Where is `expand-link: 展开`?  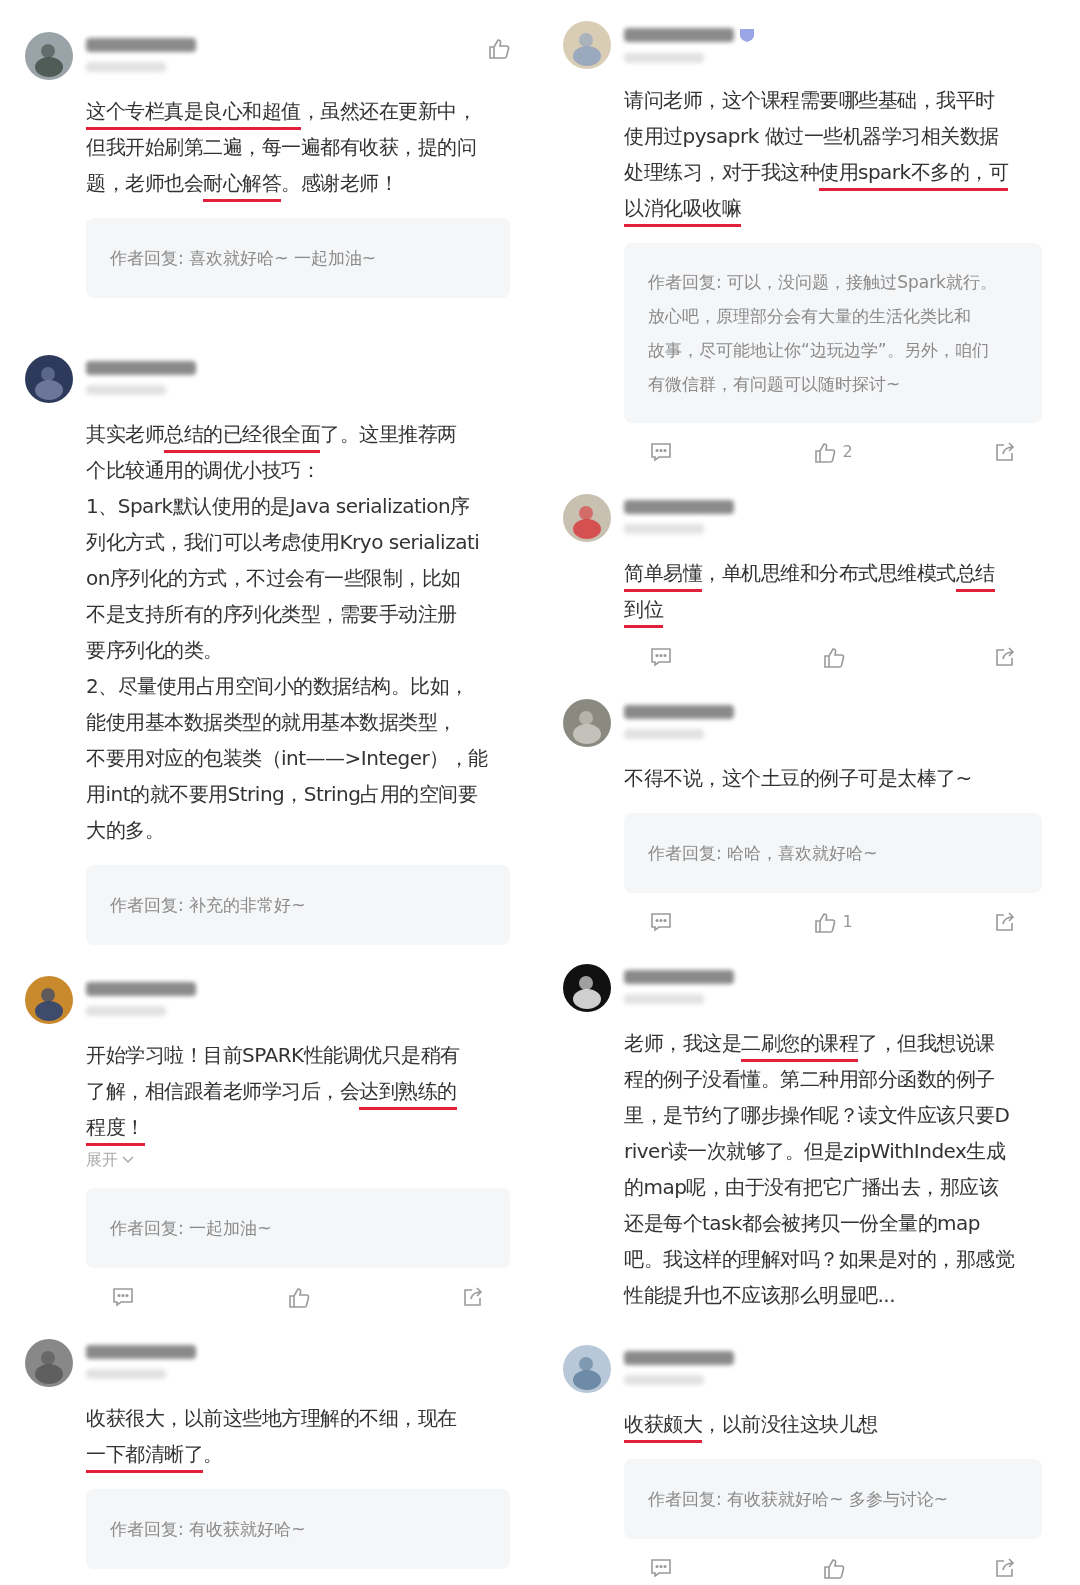
expand-link: 展开 is located at coordinates (110, 1160).